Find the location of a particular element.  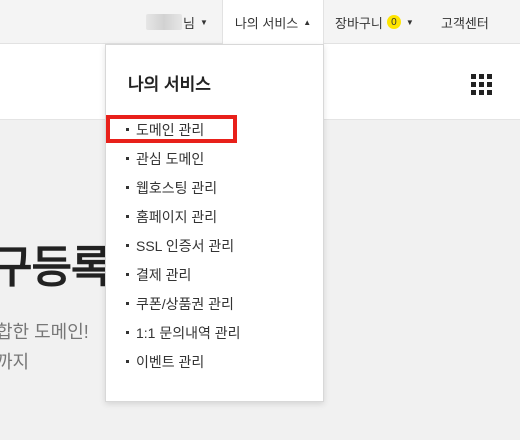

cart-count-badge: 0 is located at coordinates (393, 22).